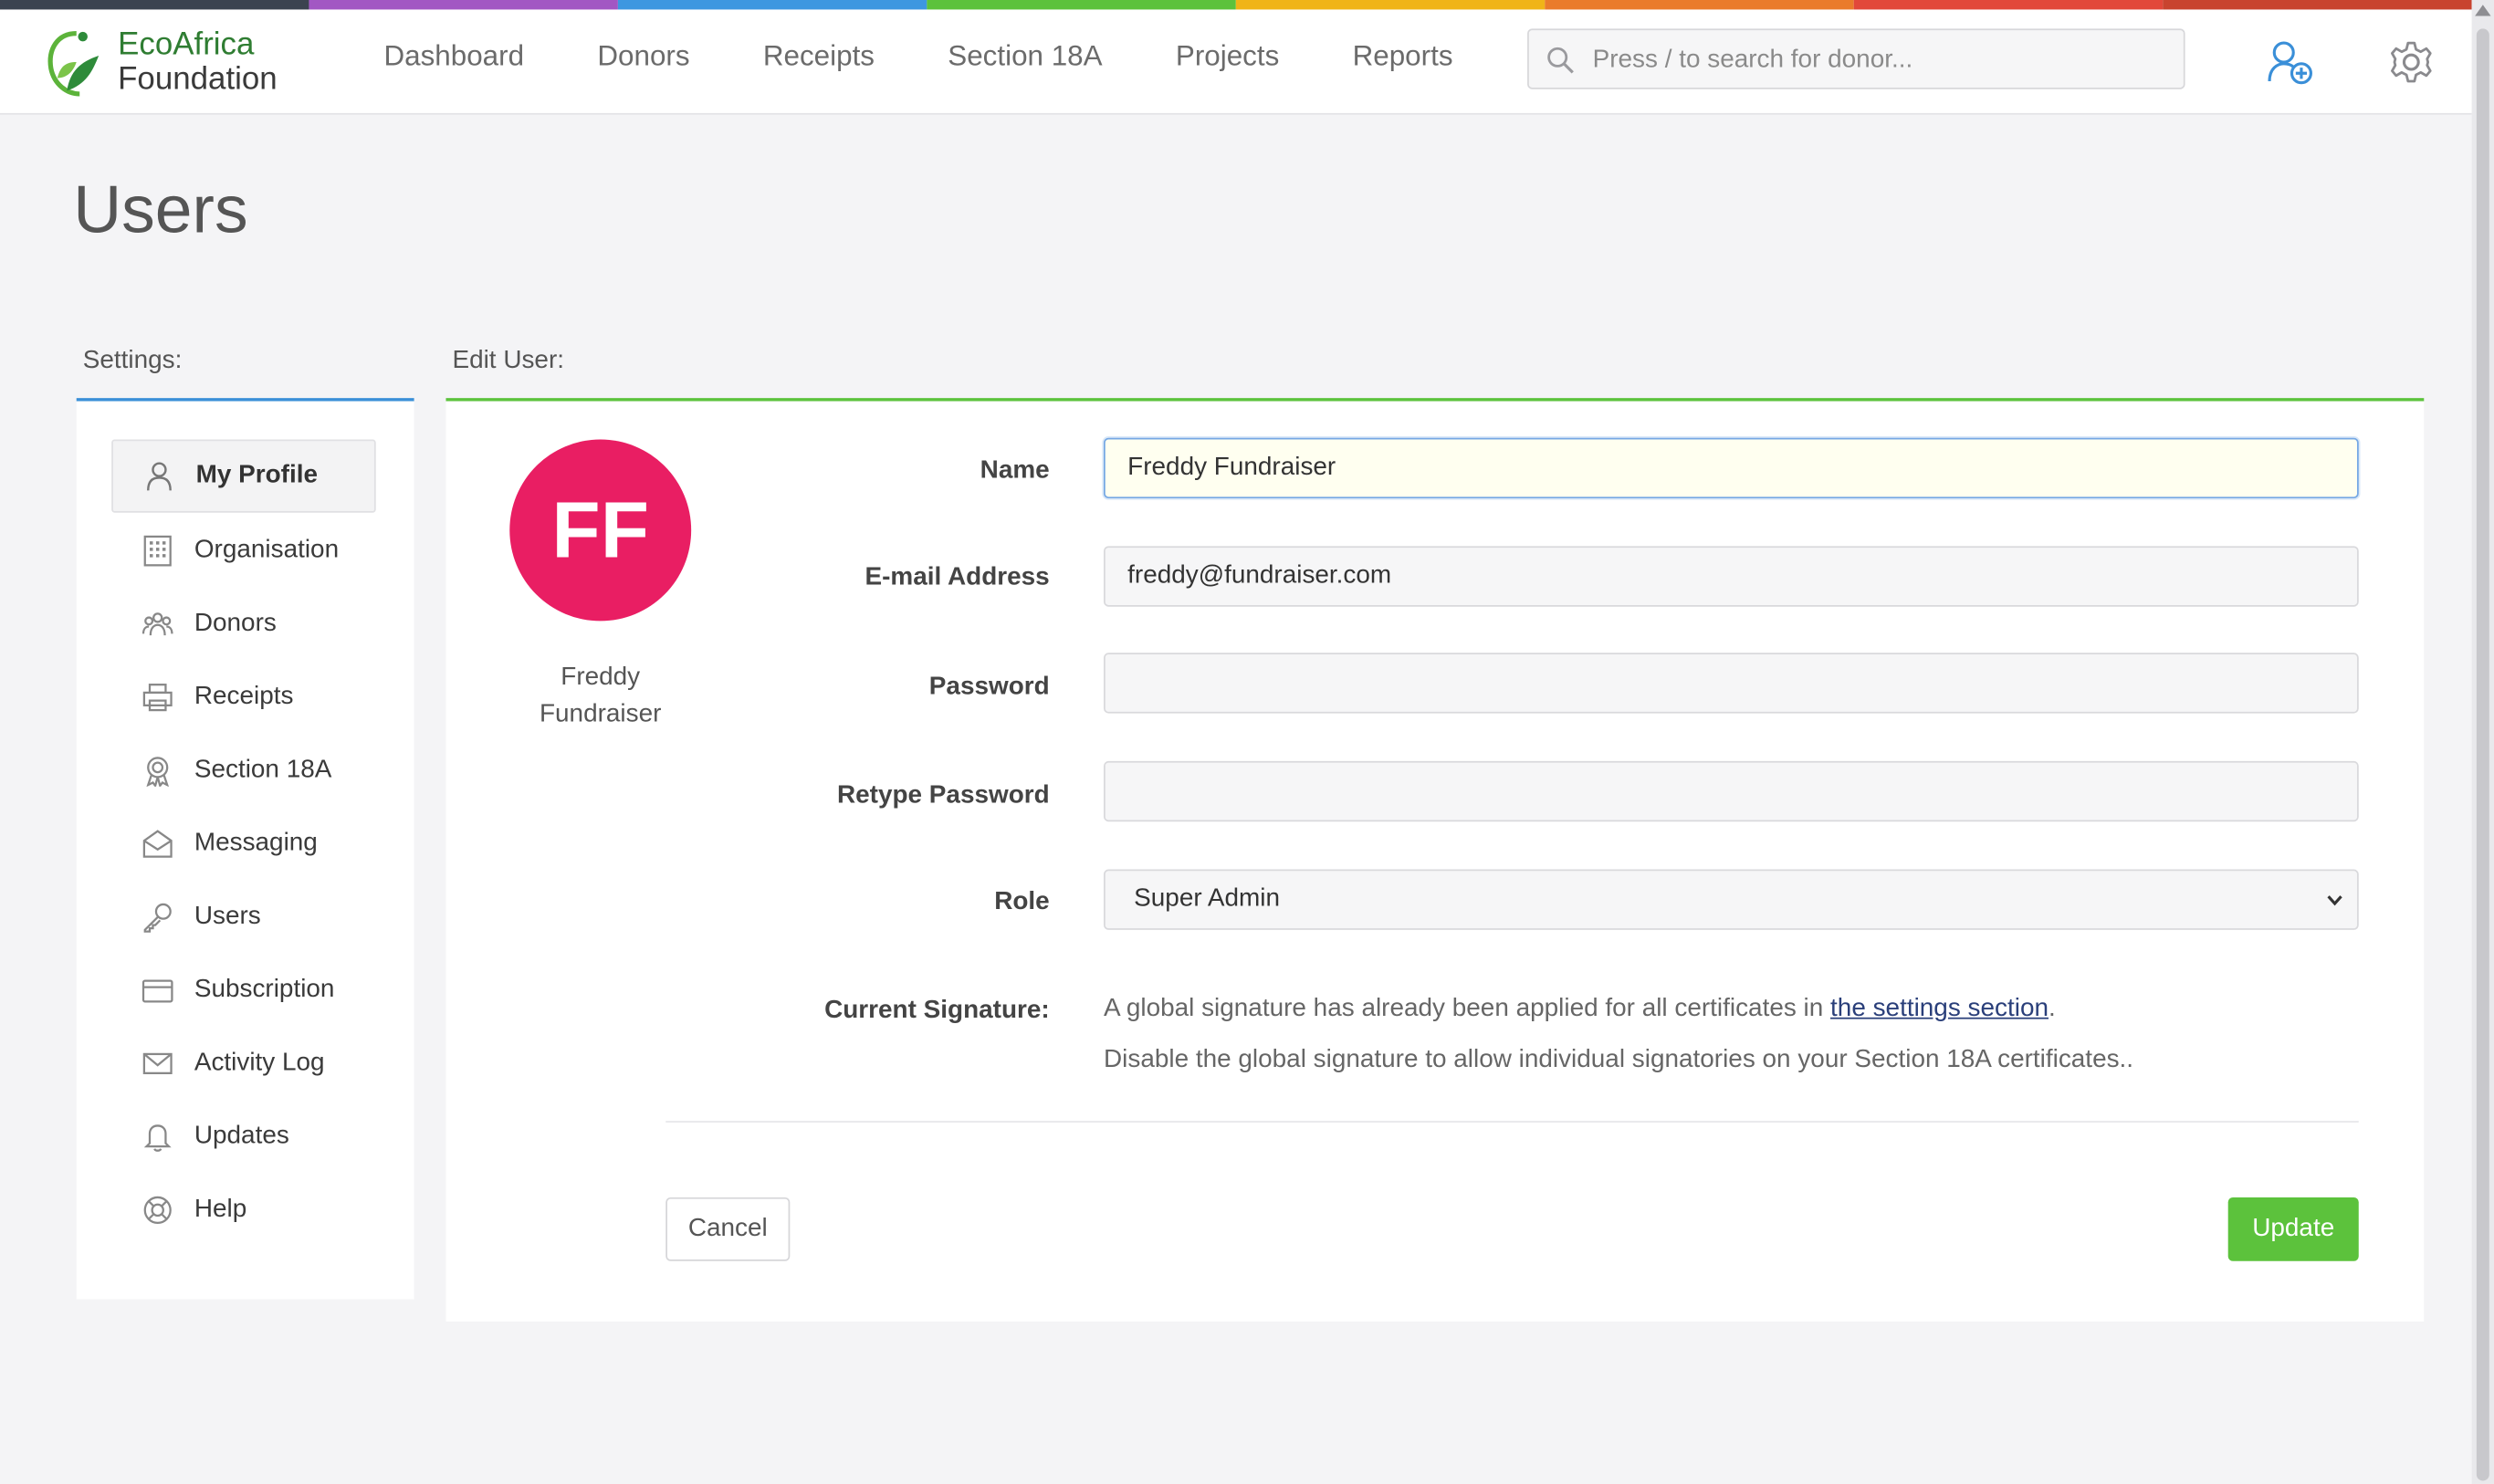 The width and height of the screenshot is (2494, 1484). Describe the element at coordinates (1512, 1122) in the screenshot. I see `divider` at that location.